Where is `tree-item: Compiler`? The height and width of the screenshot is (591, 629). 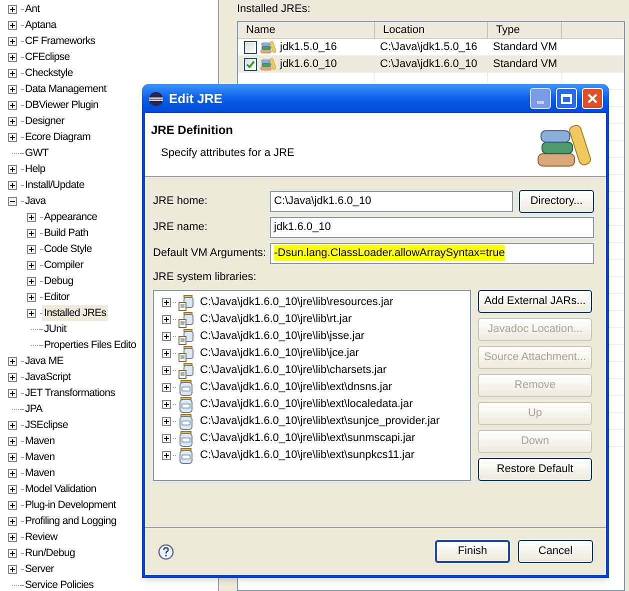 tree-item: Compiler is located at coordinates (64, 265).